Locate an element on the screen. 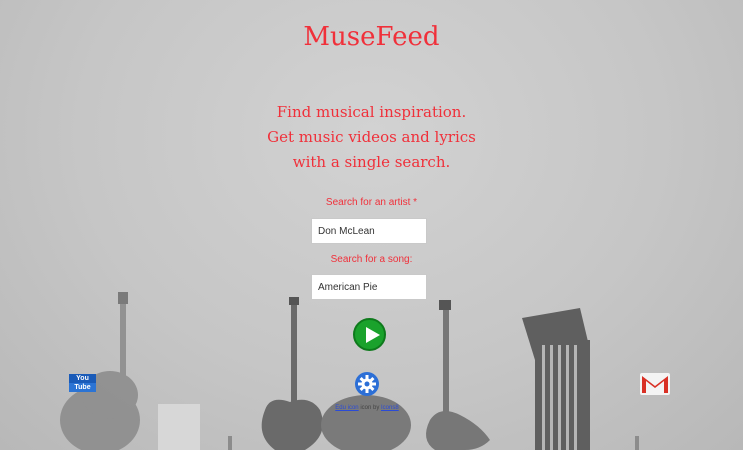 The width and height of the screenshot is (743, 450). youtube-icon: You Tube is located at coordinates (82, 383).